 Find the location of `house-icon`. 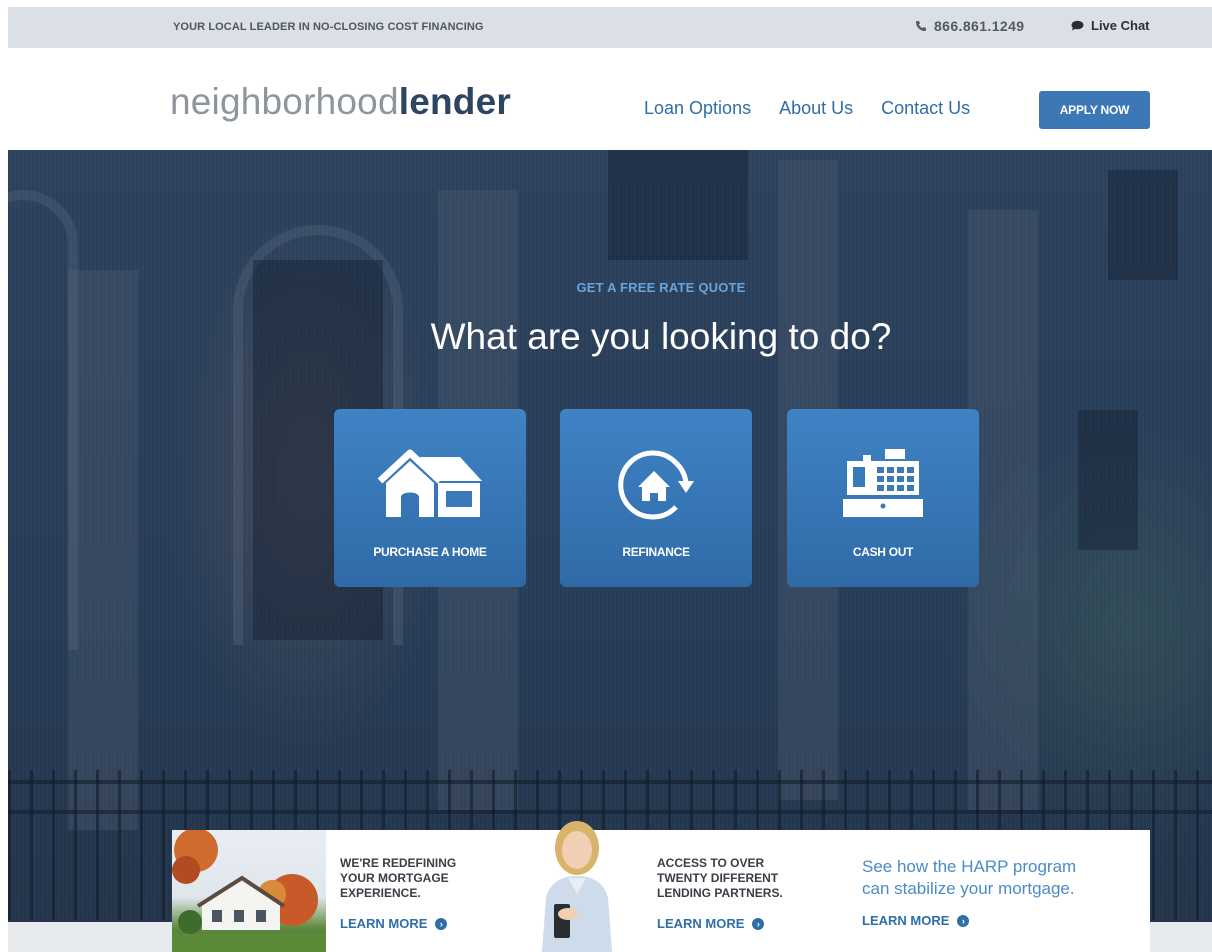

house-icon is located at coordinates (429, 483).